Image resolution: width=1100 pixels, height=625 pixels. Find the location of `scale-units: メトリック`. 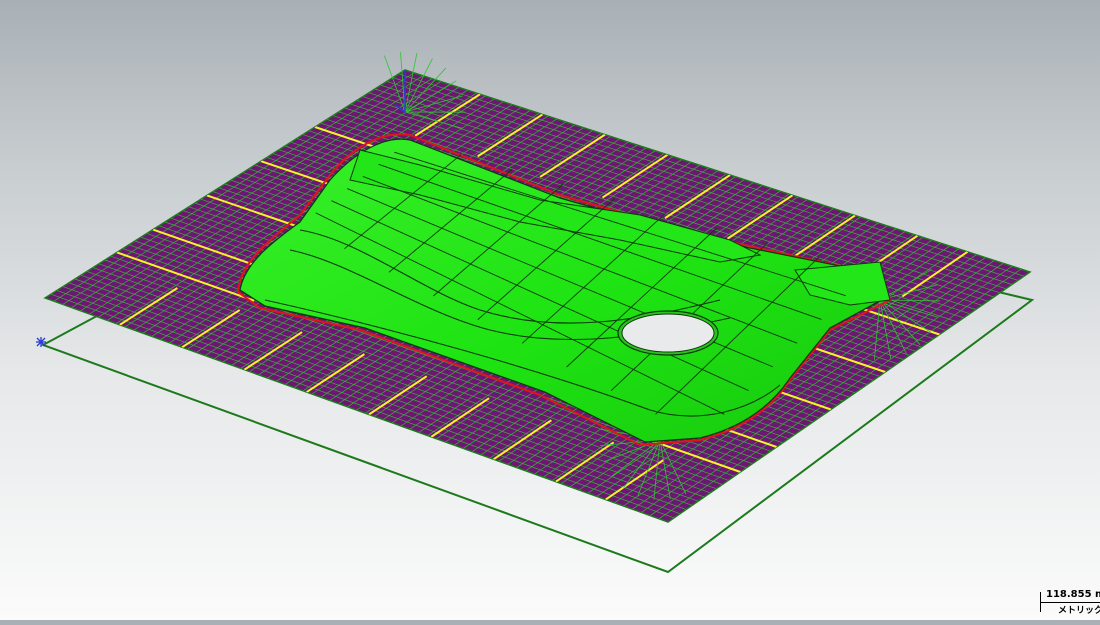

scale-units: メトリック is located at coordinates (1079, 609).